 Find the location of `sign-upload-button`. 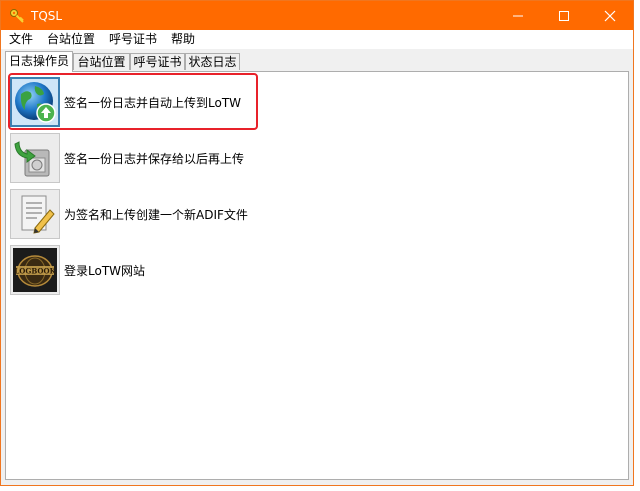

sign-upload-button is located at coordinates (35, 102).